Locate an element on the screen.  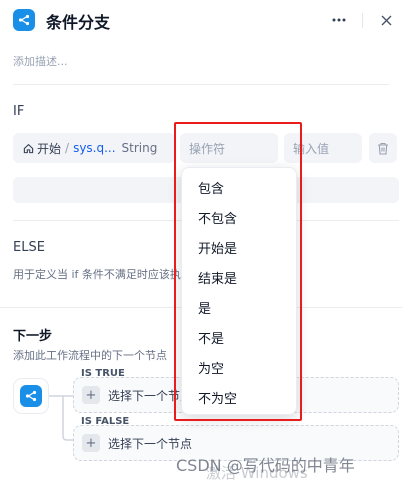
page-title: 条件分支 is located at coordinates (78, 22).